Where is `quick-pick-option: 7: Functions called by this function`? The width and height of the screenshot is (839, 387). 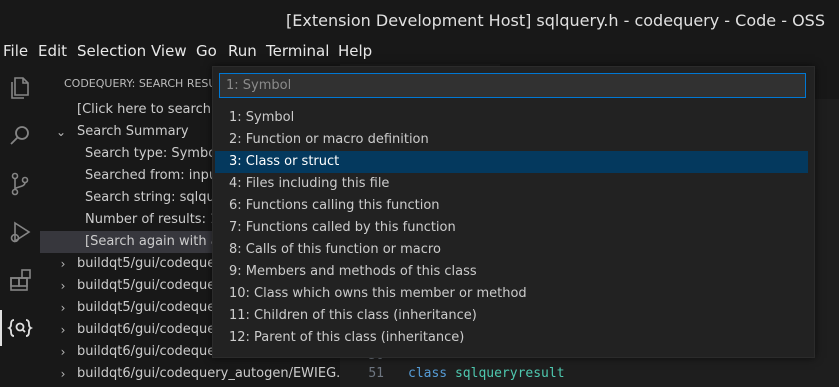 quick-pick-option: 7: Functions called by this function is located at coordinates (511, 228).